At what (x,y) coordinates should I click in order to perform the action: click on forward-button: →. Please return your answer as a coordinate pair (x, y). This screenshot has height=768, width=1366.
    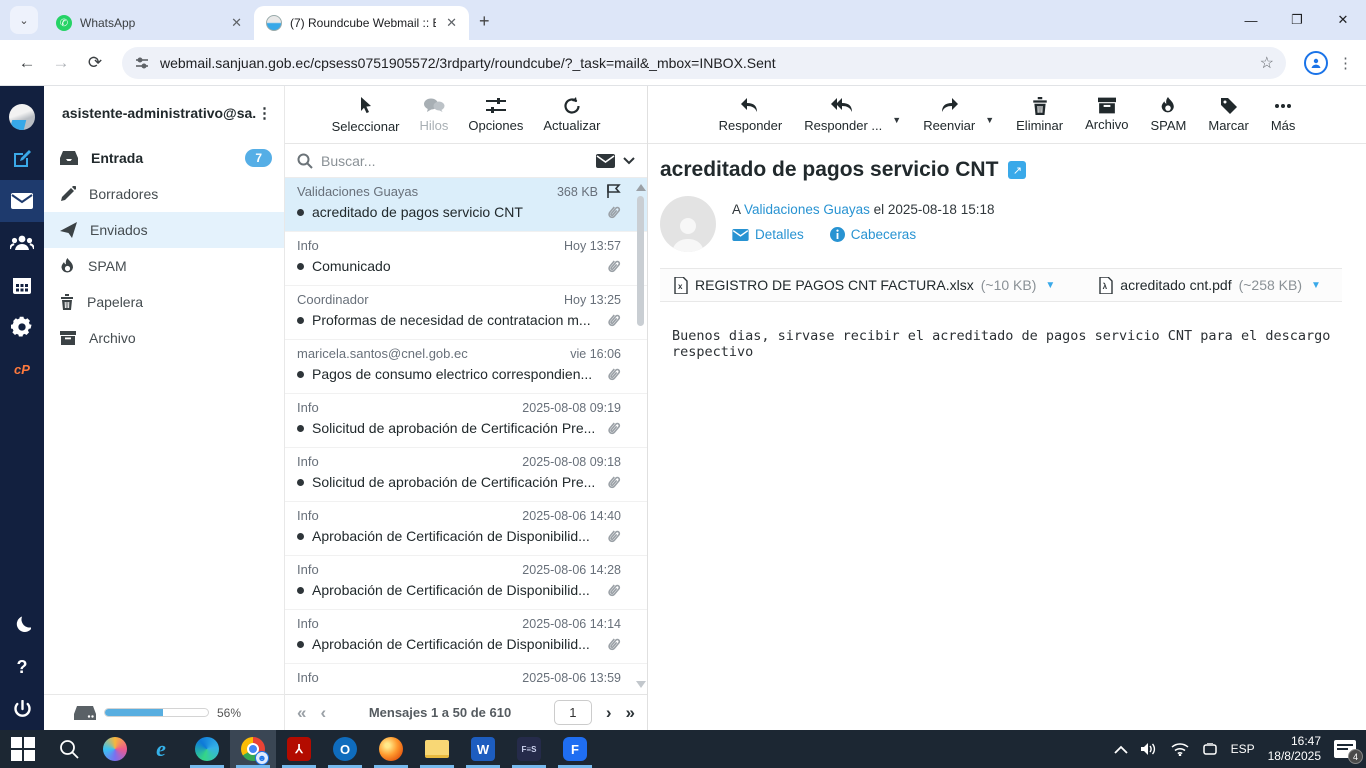
    Looking at the image, I should click on (61, 63).